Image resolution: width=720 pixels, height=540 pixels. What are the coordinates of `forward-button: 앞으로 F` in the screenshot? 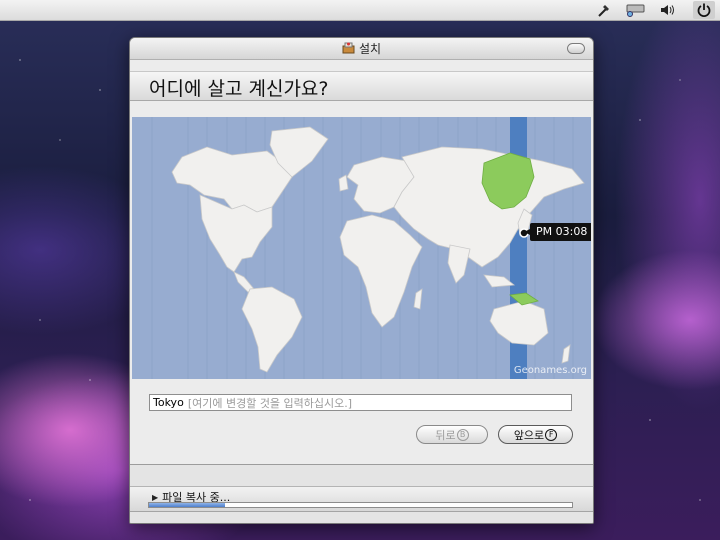 It's located at (535, 434).